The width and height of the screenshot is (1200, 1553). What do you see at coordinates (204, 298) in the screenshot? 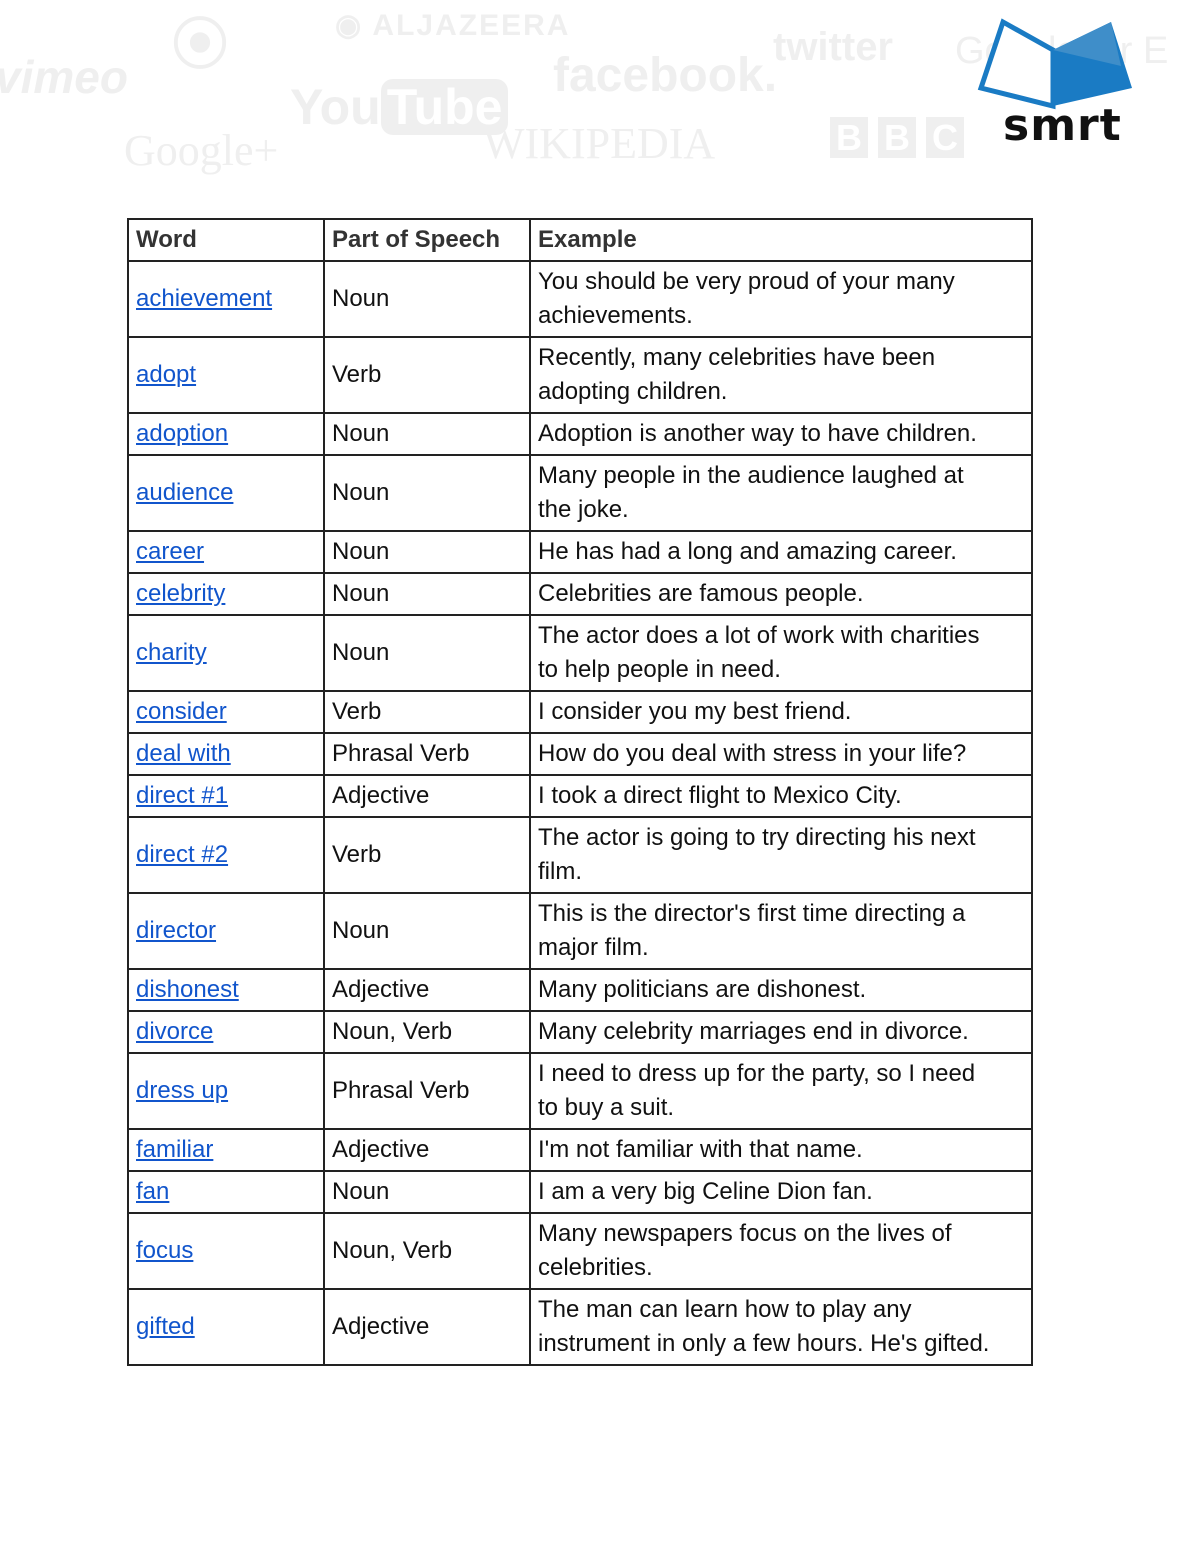
I see `word-link: achievement` at bounding box center [204, 298].